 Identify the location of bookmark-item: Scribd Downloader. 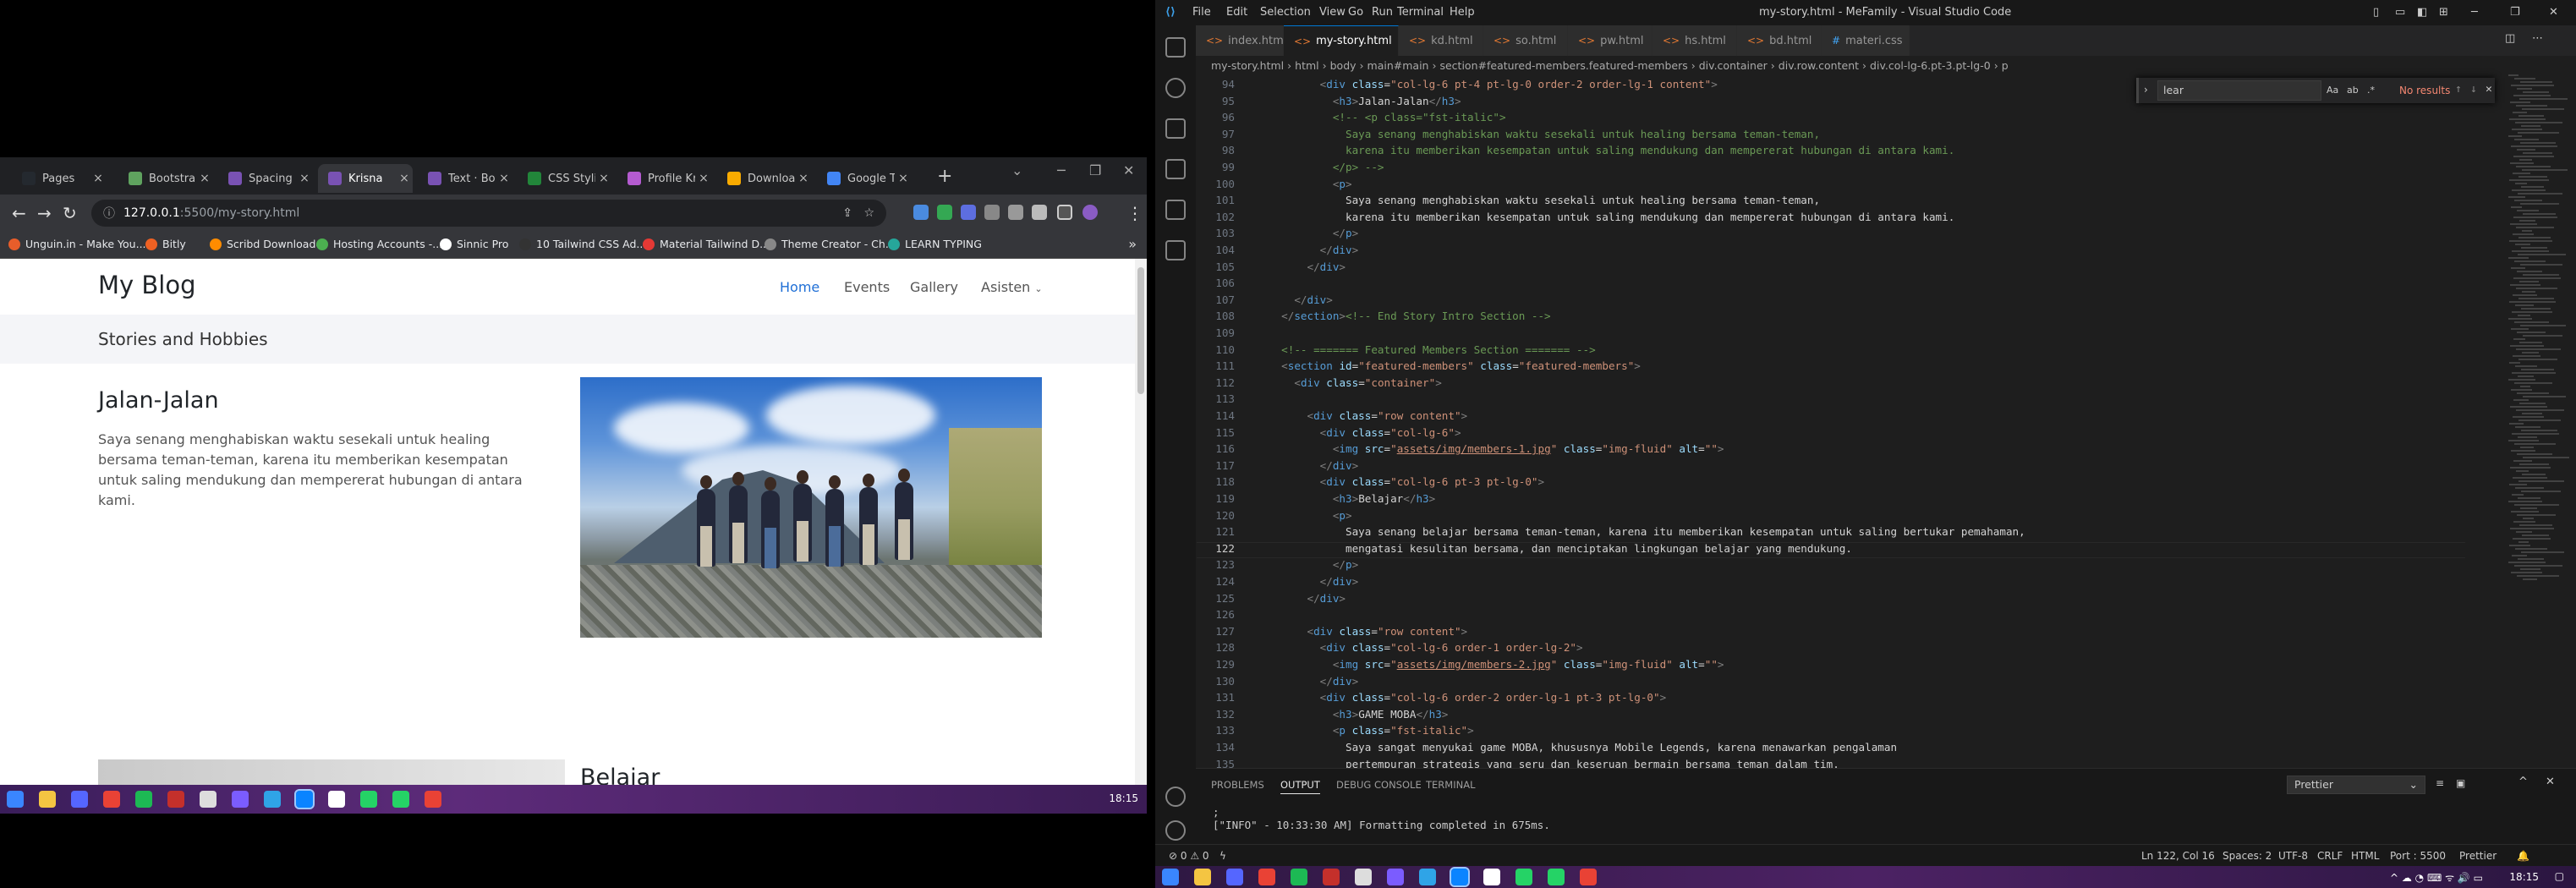
(268, 244).